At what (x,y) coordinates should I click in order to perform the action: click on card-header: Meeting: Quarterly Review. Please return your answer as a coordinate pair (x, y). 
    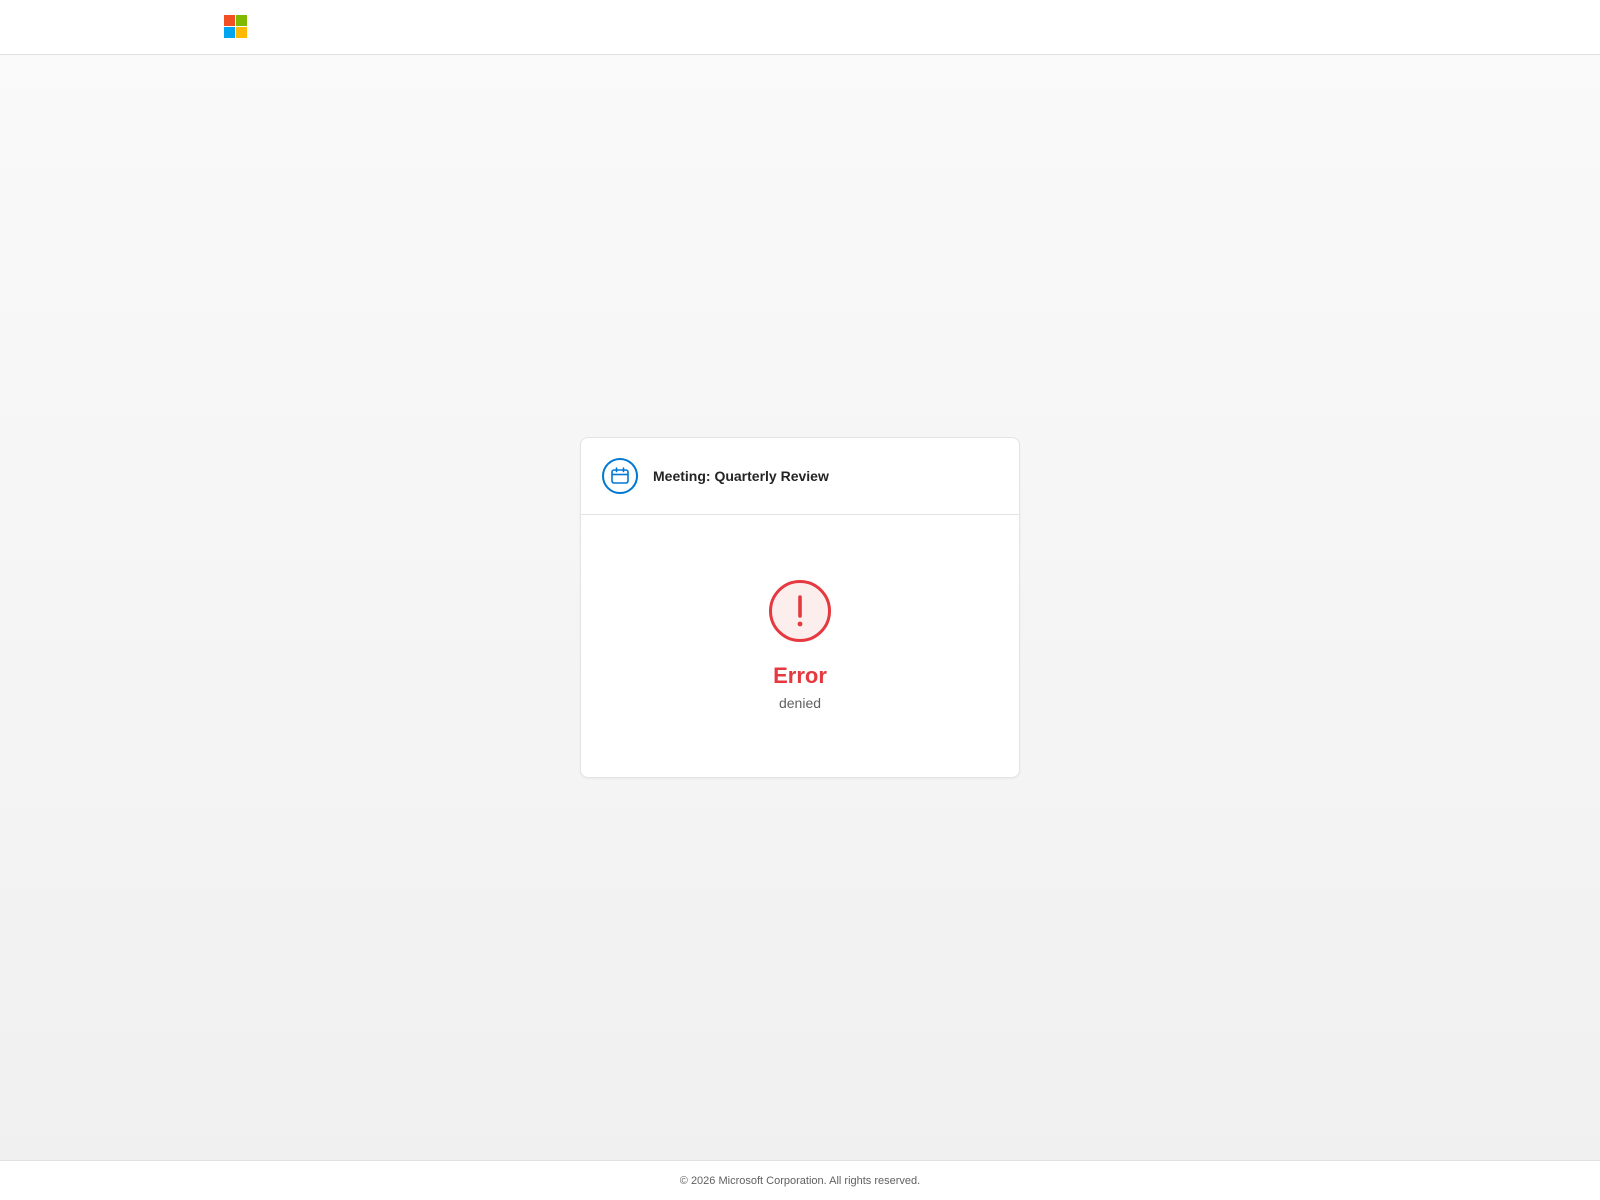
    Looking at the image, I should click on (800, 476).